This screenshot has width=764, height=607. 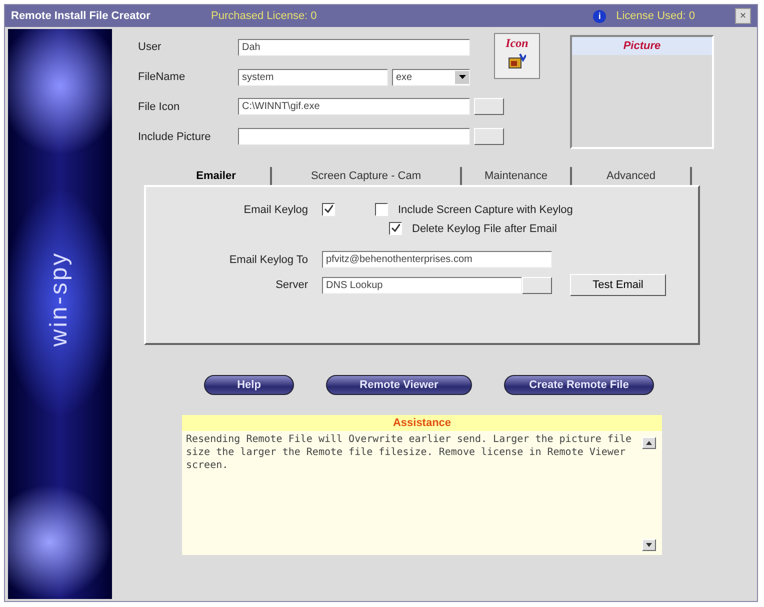 What do you see at coordinates (437, 259) in the screenshot?
I see `email-input: pfvitz@behenothenterprises.com` at bounding box center [437, 259].